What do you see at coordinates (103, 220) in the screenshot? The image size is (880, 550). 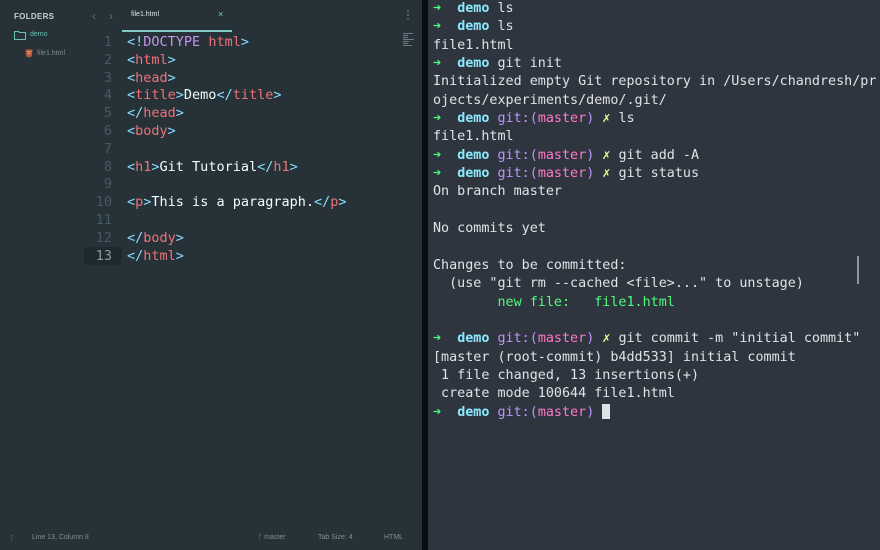 I see `line-number: 11` at bounding box center [103, 220].